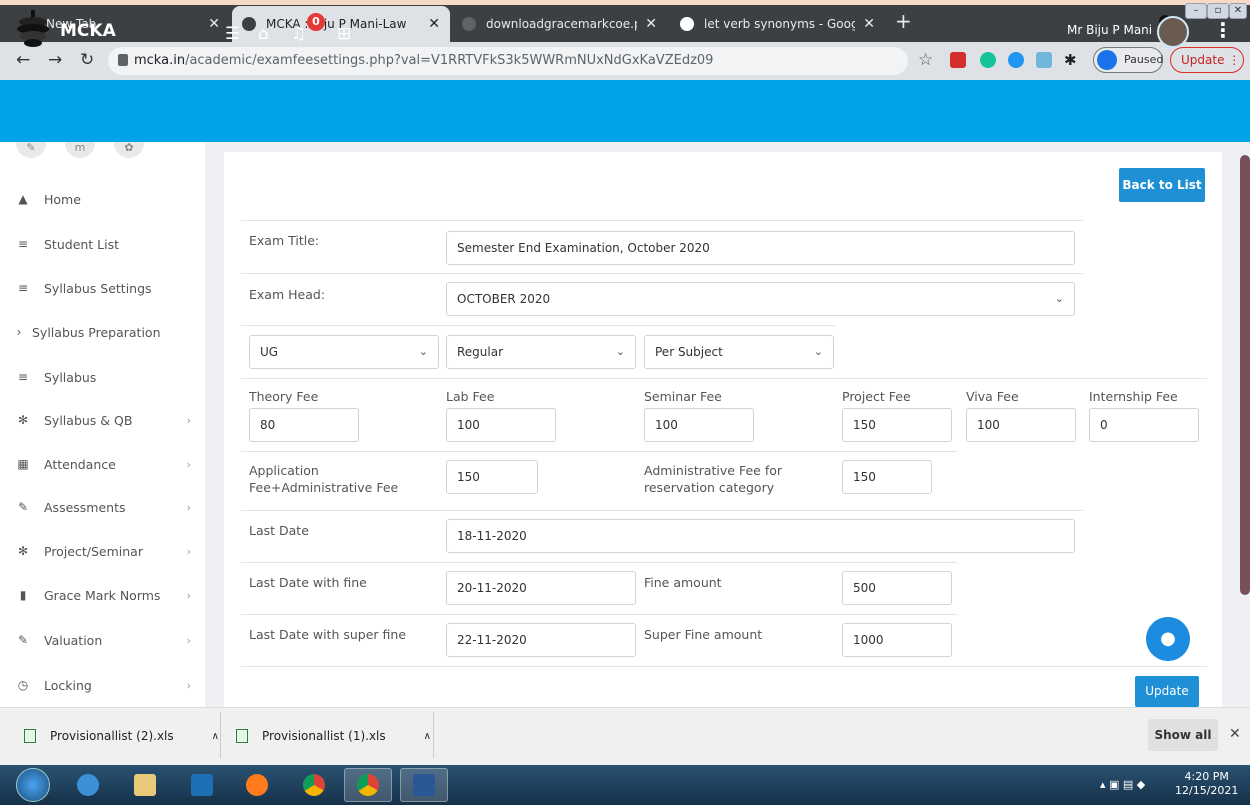 This screenshot has height=805, width=1250. What do you see at coordinates (333, 736) in the screenshot?
I see `download-item: Provisionallist (1).xls ∧` at bounding box center [333, 736].